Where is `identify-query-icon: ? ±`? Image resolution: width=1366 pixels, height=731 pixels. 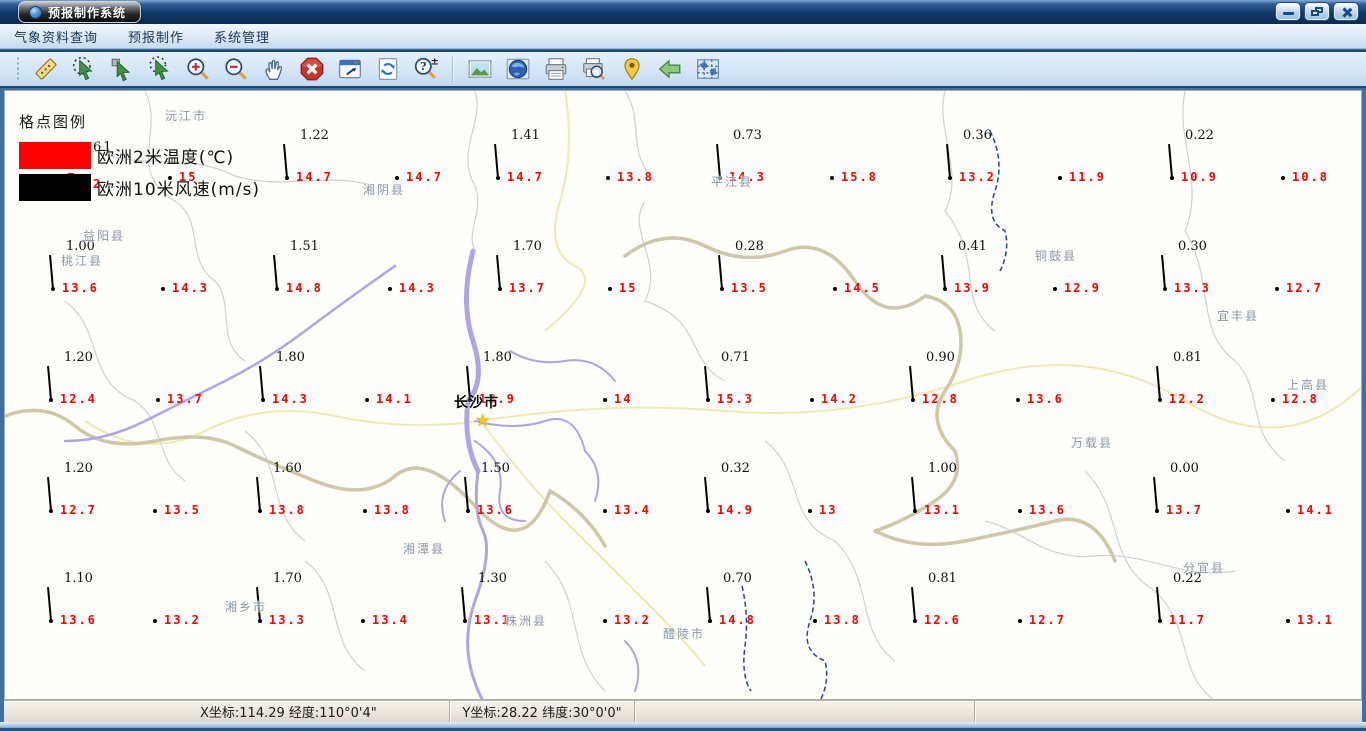 identify-query-icon: ? ± is located at coordinates (426, 68).